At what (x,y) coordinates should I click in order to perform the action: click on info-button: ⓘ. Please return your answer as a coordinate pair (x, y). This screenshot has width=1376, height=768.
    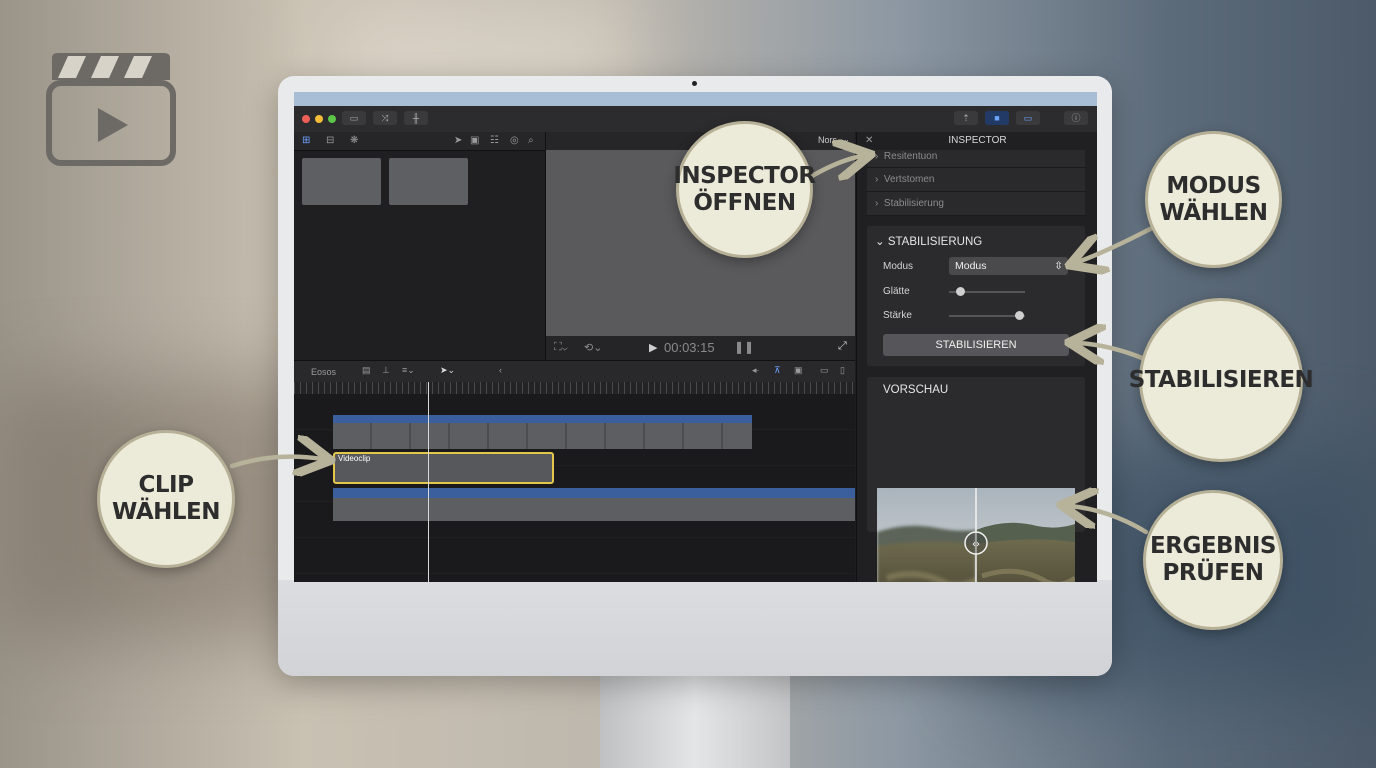
    Looking at the image, I should click on (1076, 118).